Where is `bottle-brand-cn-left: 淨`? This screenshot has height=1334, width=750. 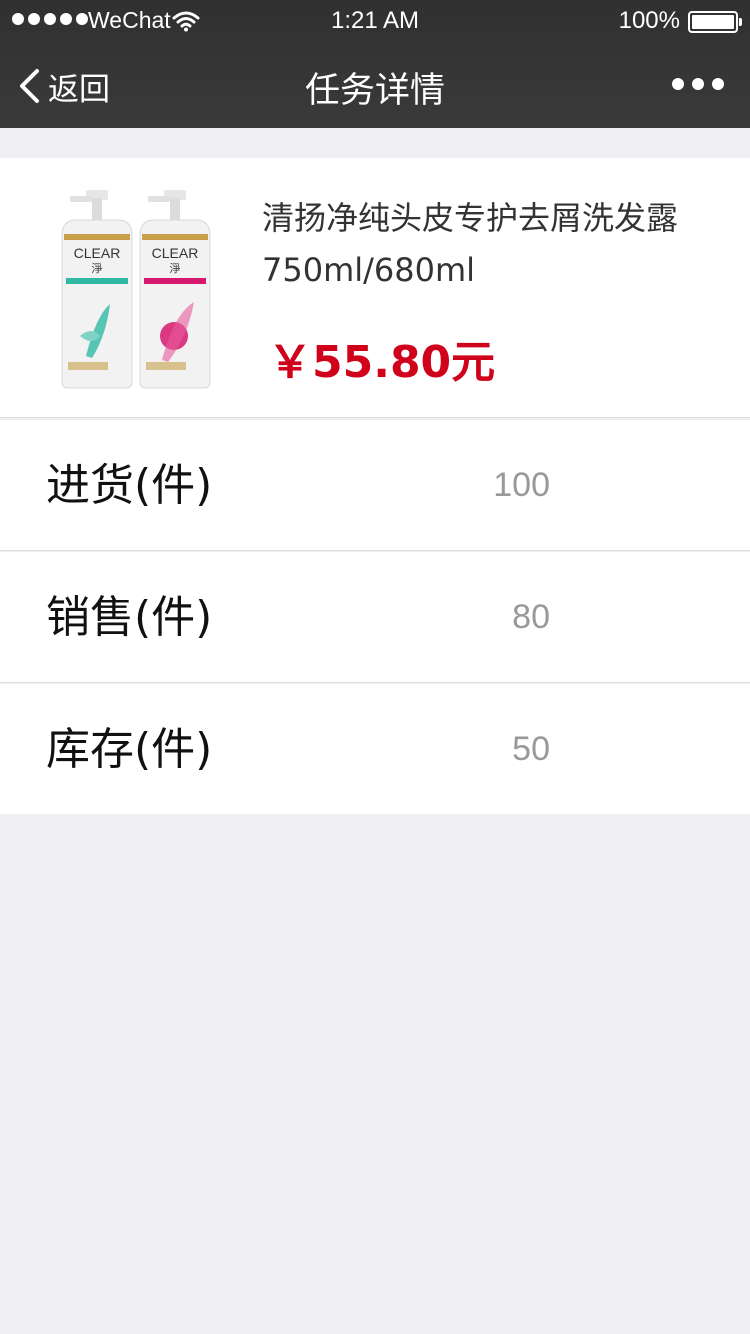
bottle-brand-cn-left: 淨 is located at coordinates (97, 268).